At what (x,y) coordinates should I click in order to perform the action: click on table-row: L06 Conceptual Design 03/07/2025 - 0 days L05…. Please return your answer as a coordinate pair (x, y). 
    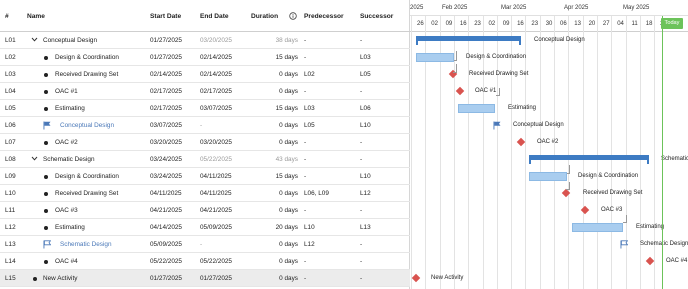
    Looking at the image, I should click on (205, 125).